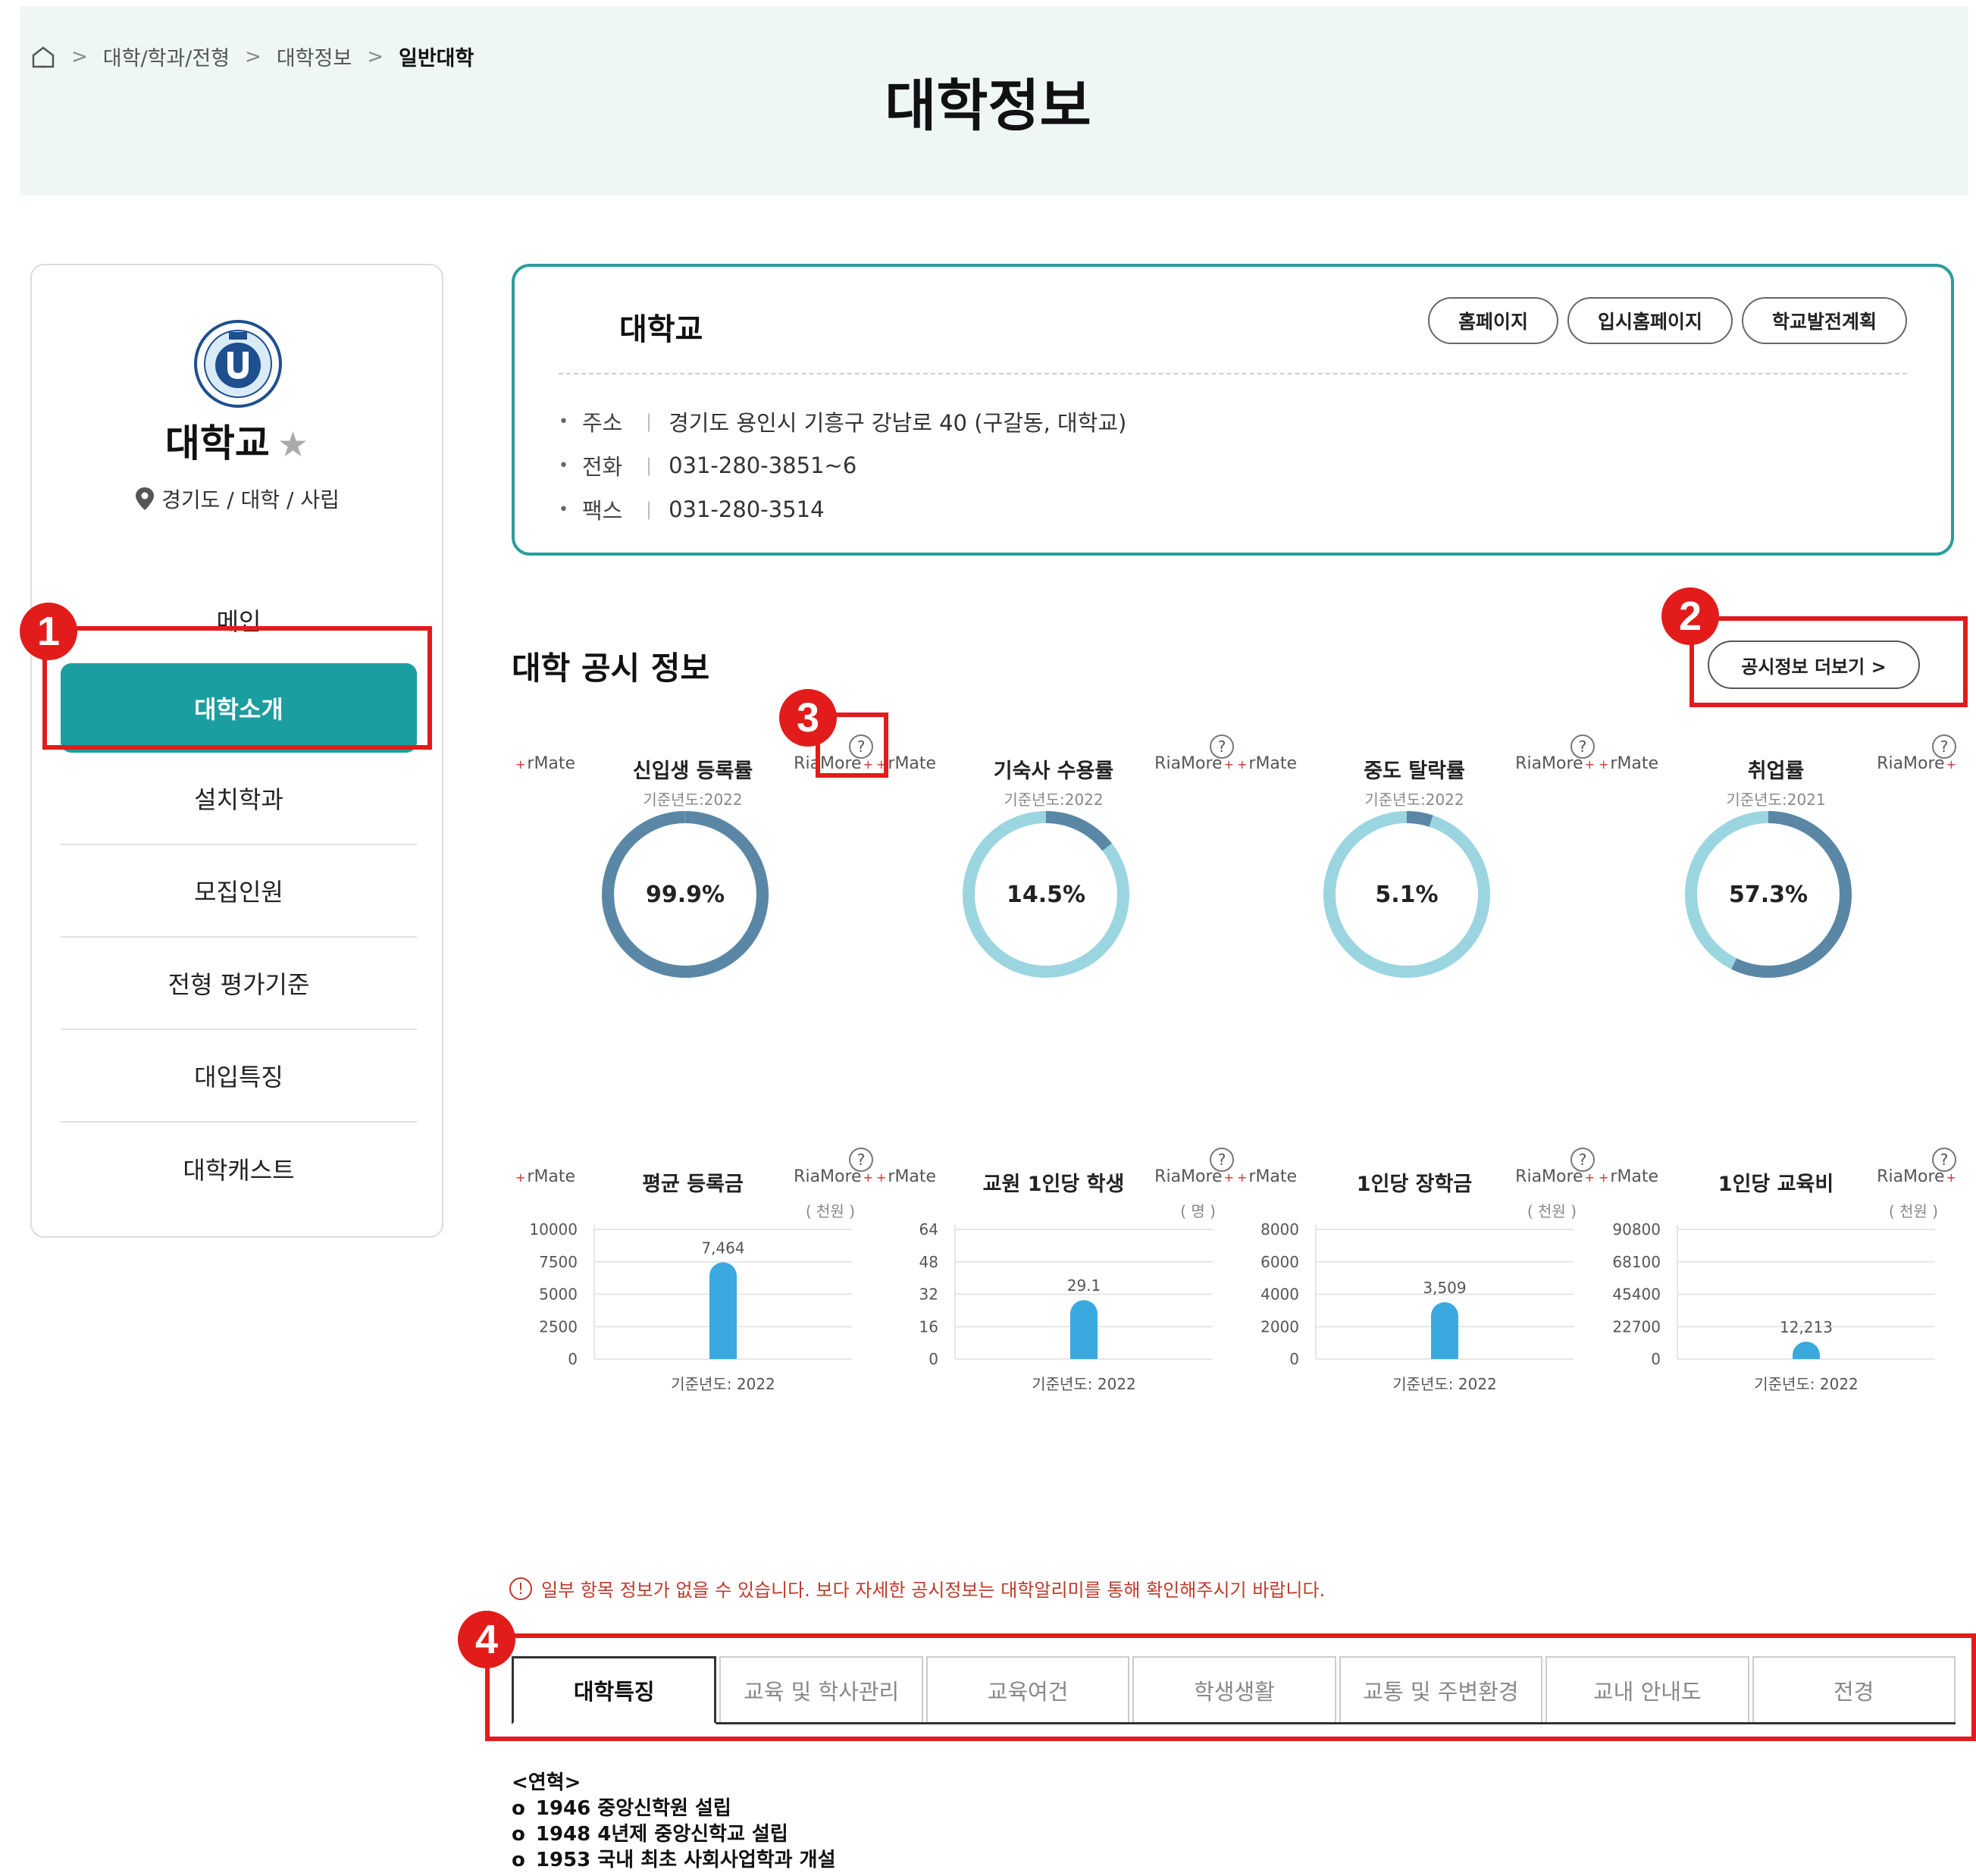  What do you see at coordinates (929, 1262) in the screenshot?
I see `y-tick-label: 48` at bounding box center [929, 1262].